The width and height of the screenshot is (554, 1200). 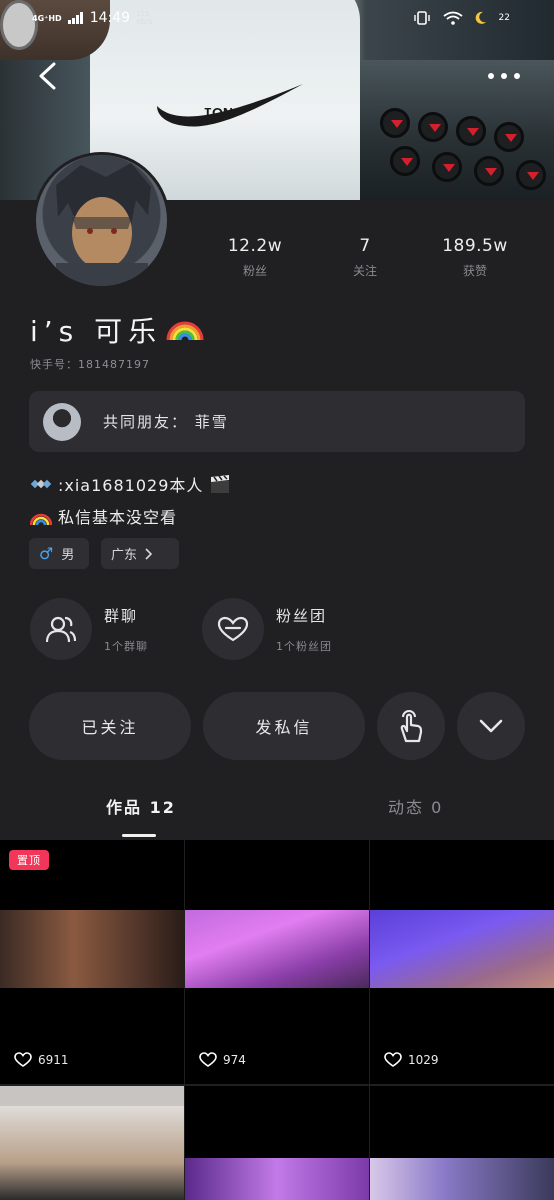 What do you see at coordinates (475, 257) in the screenshot?
I see `stat-likes: 189.5w 获赞` at bounding box center [475, 257].